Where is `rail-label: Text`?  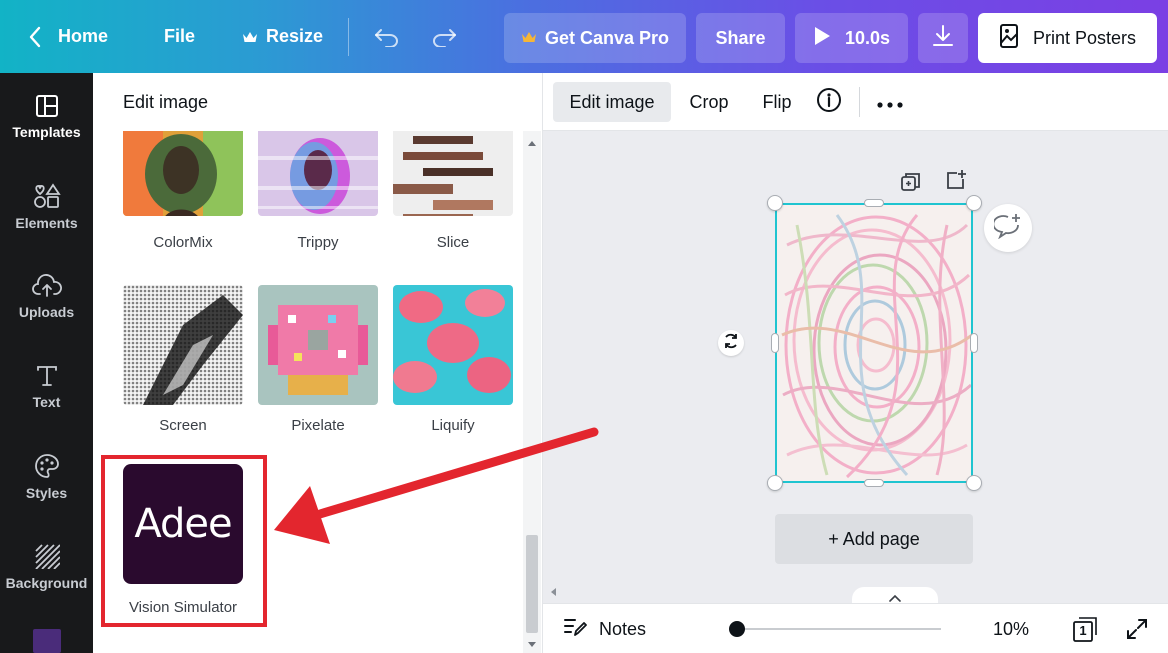
rail-label: Text is located at coordinates (46, 402).